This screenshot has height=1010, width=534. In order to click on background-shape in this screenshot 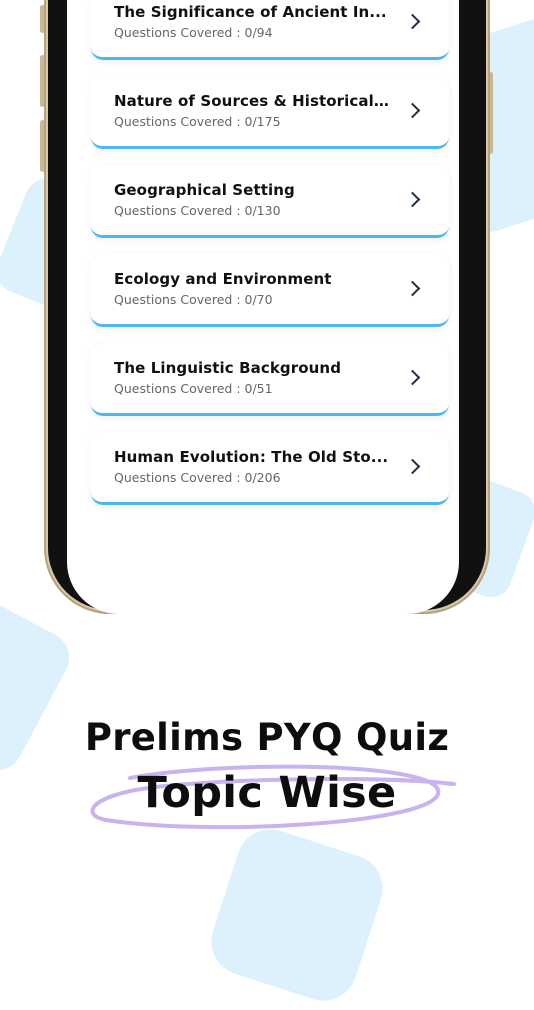, I will do `click(297, 915)`.